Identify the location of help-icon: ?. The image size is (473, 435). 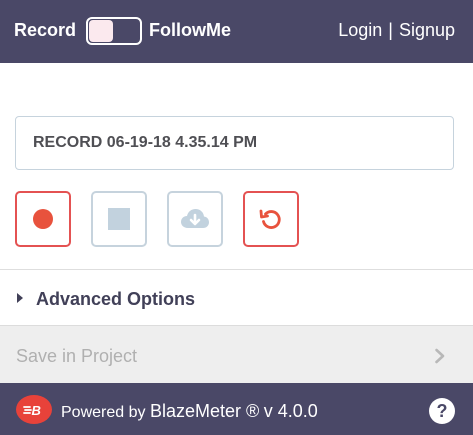
(442, 411).